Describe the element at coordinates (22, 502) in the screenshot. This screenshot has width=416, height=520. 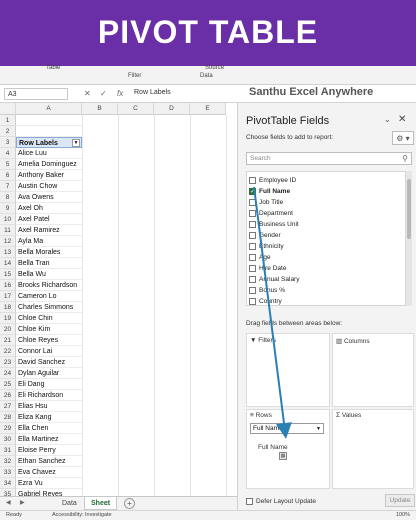
I see `next-sheet-icon: ▶` at that location.